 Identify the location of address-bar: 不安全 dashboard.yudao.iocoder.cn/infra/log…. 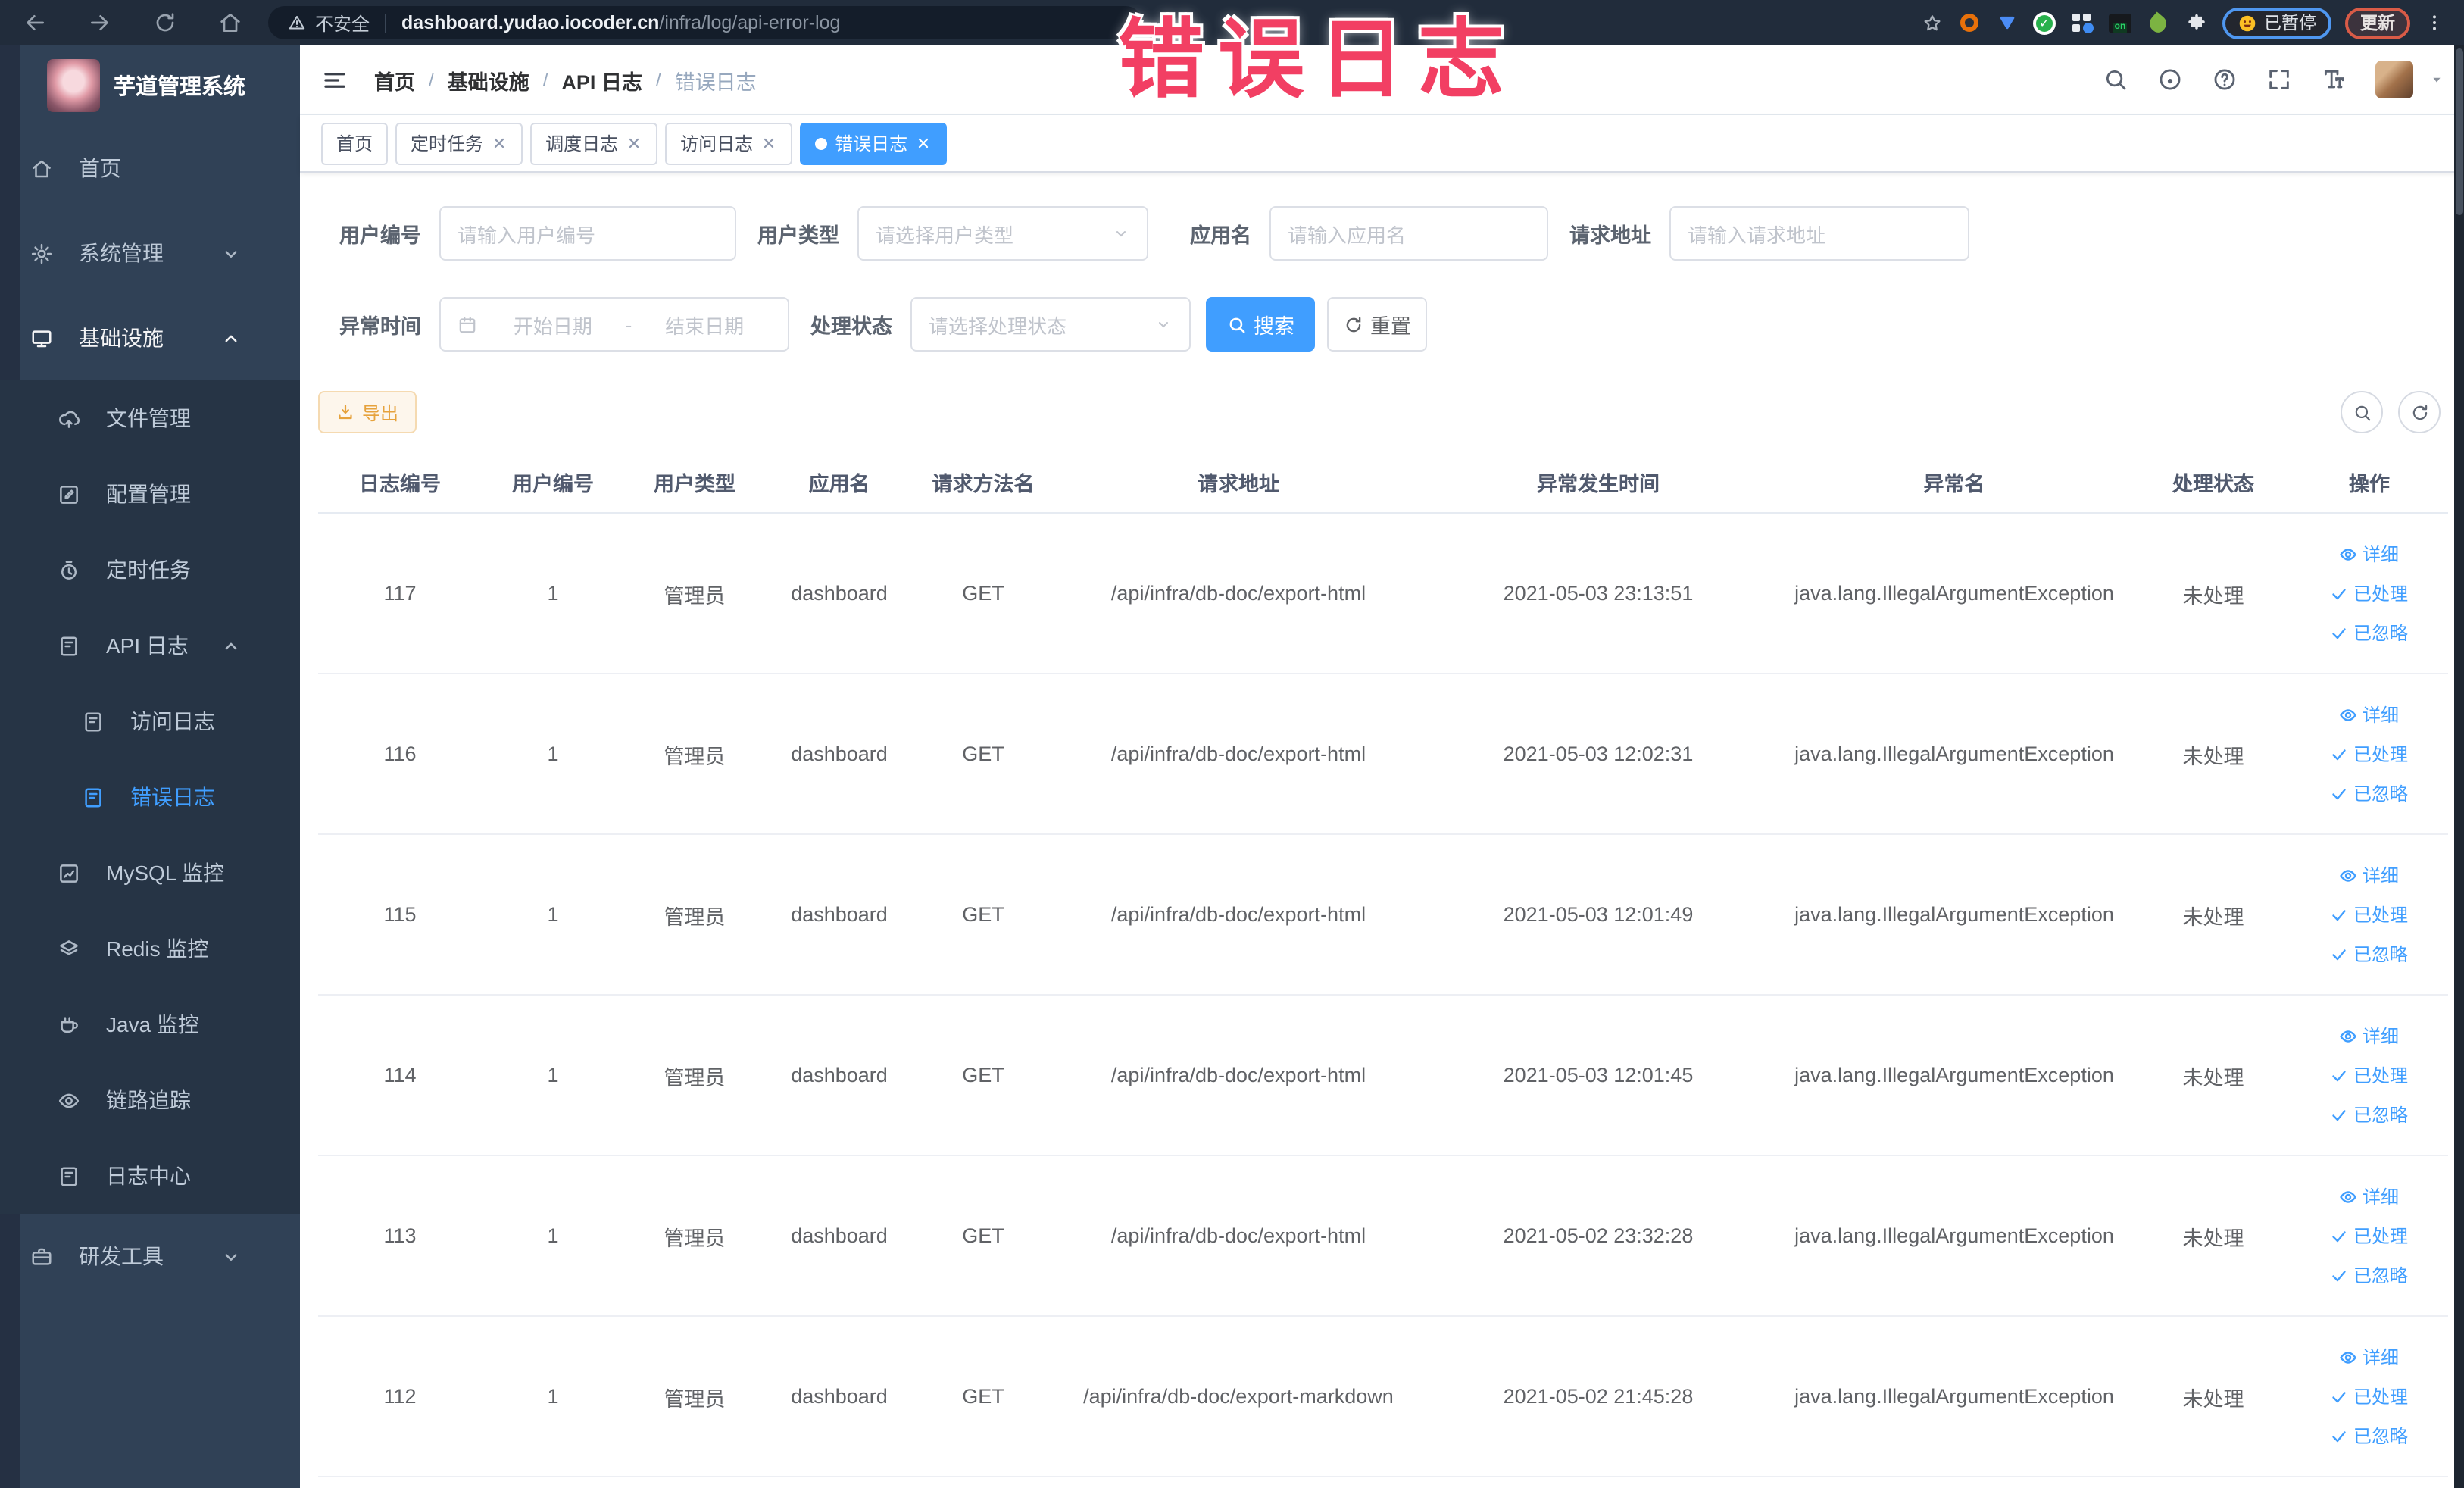
(705, 22).